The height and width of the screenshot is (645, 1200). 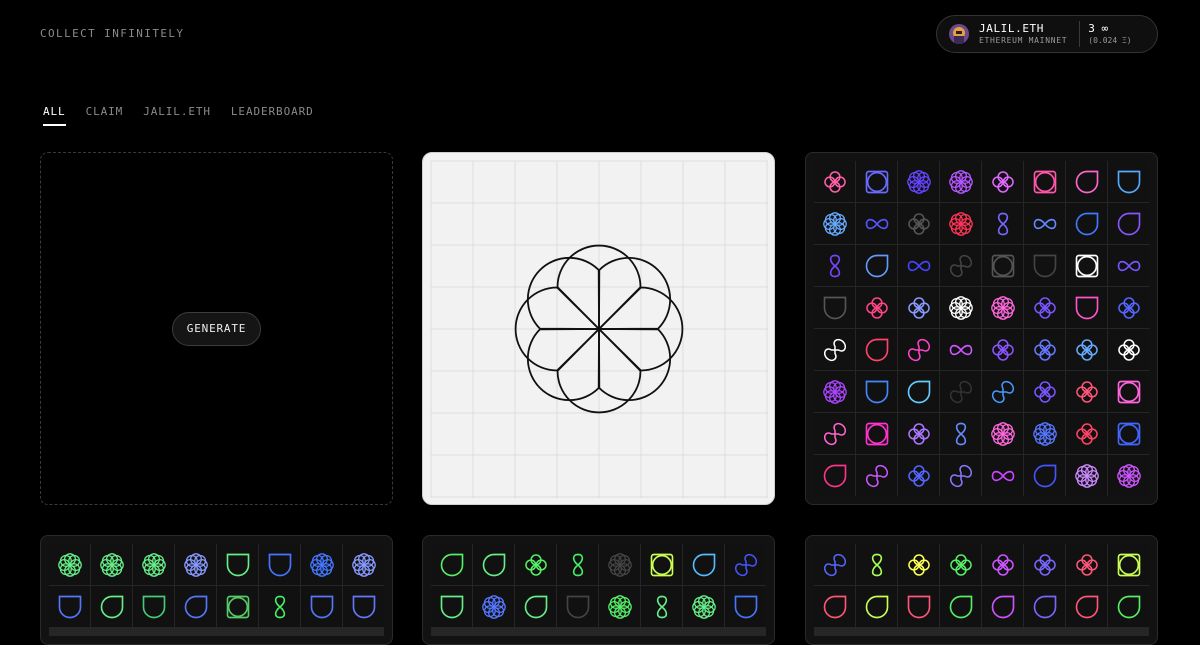 I want to click on tab-jalil-eth: JALIL.ETH, so click(x=177, y=115).